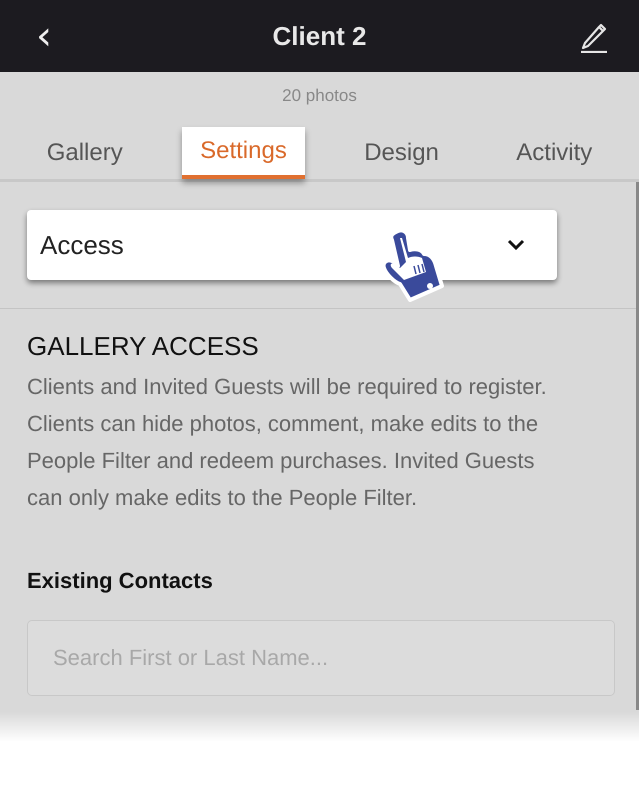  What do you see at coordinates (243, 153) in the screenshot?
I see `tab: Settings` at bounding box center [243, 153].